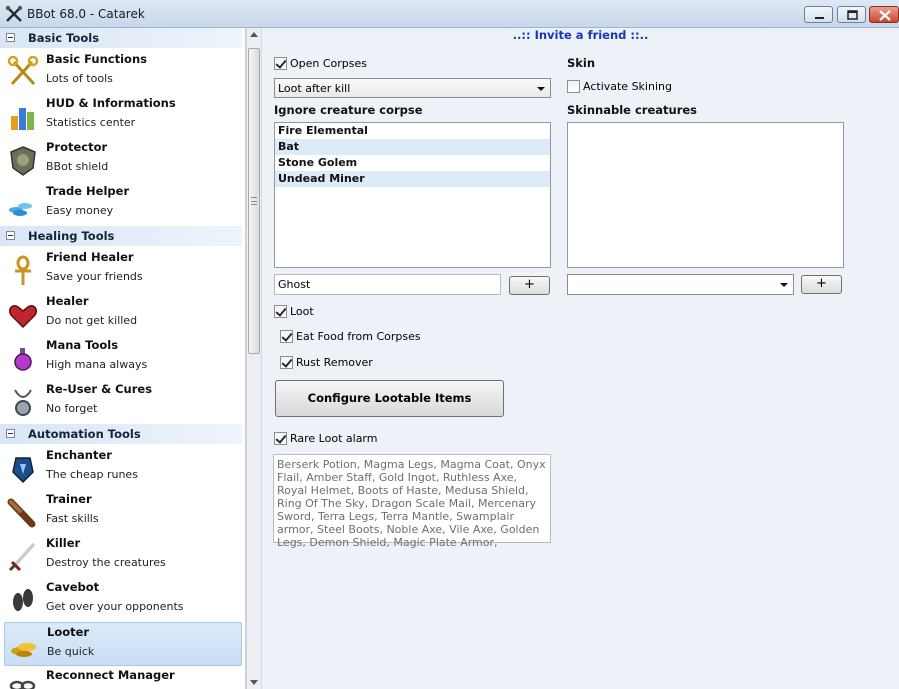 The width and height of the screenshot is (899, 689). I want to click on sidebar-item-mana-tools: Mana Tools High mana always, so click(123, 358).